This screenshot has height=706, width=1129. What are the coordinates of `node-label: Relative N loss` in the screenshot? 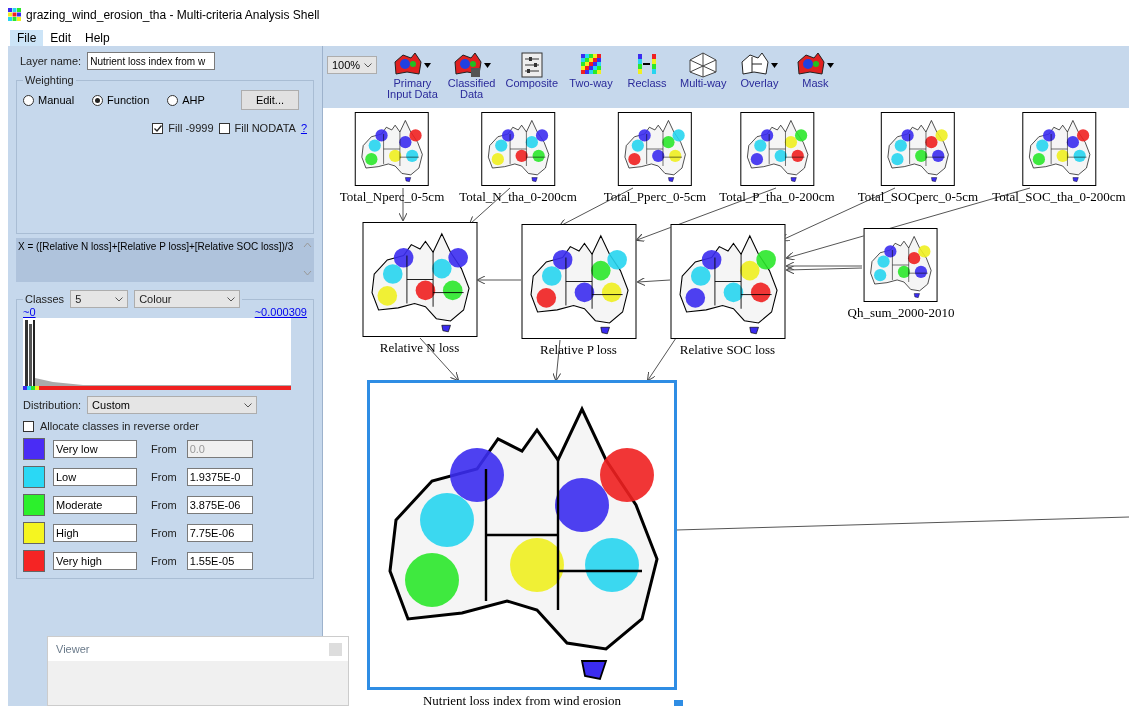 It's located at (419, 348).